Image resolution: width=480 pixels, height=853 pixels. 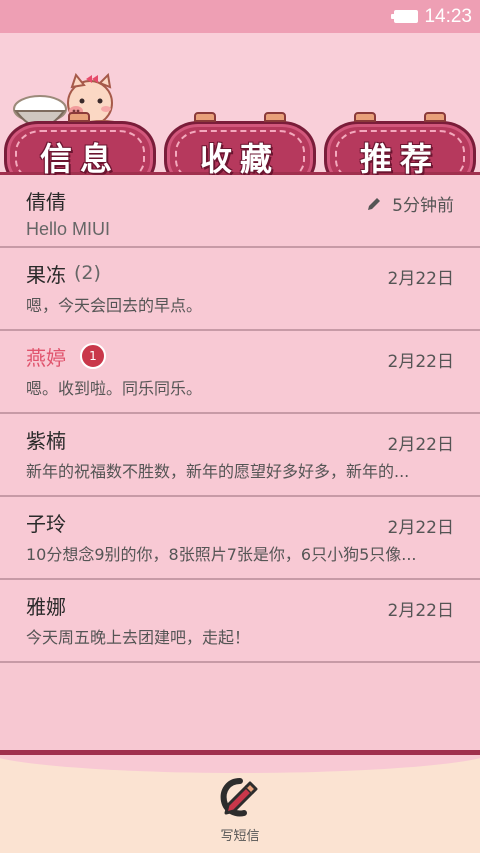 I want to click on conversation-row: 雅娜 今天周五晚上去团建吧，走起！ 2月22日, so click(x=240, y=621).